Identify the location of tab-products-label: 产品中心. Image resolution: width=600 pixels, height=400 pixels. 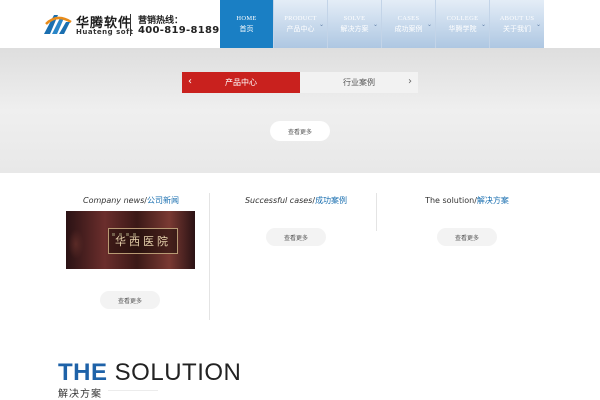
(241, 82).